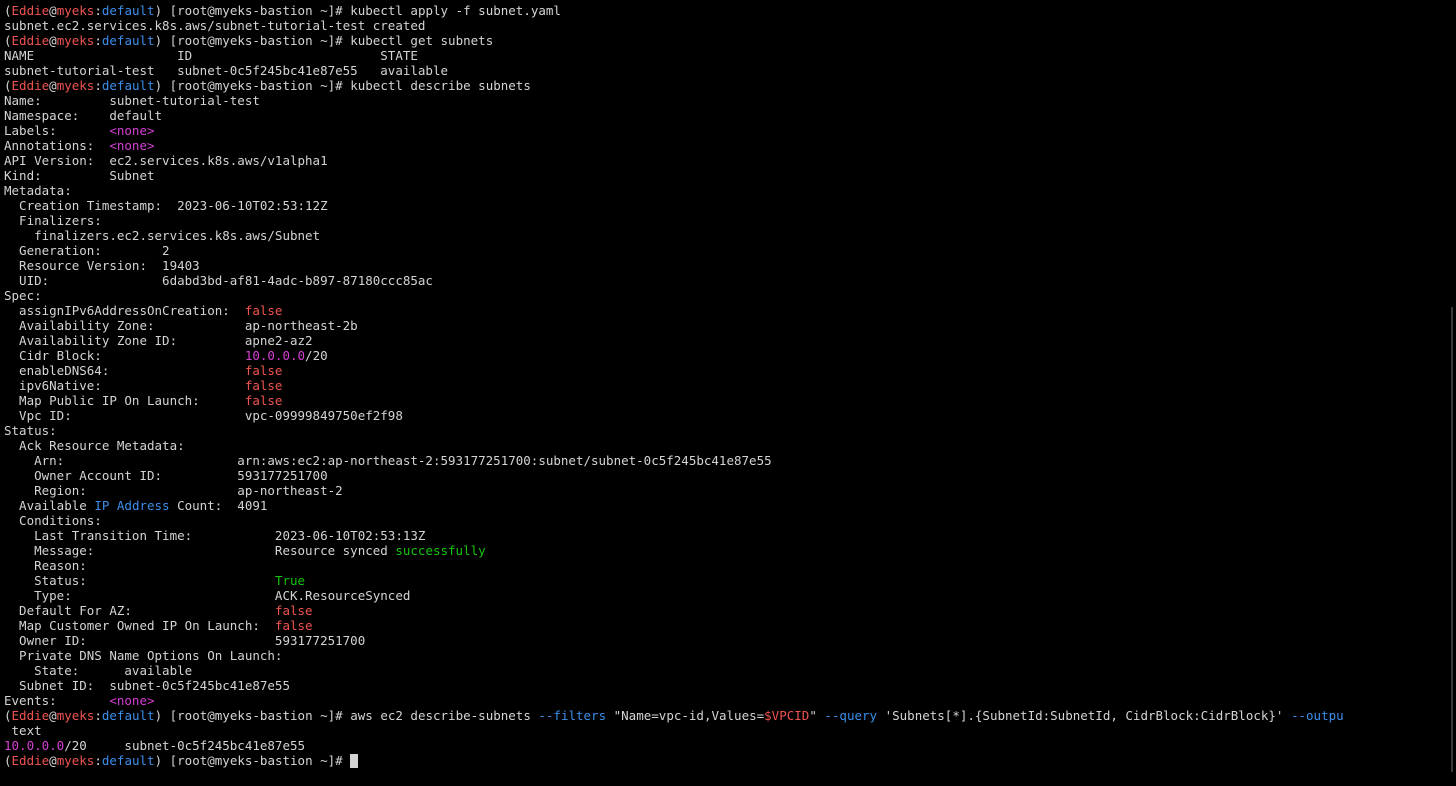 The height and width of the screenshot is (786, 1456). I want to click on terminal-line: Map Public IP On Launch: false, so click(724, 400).